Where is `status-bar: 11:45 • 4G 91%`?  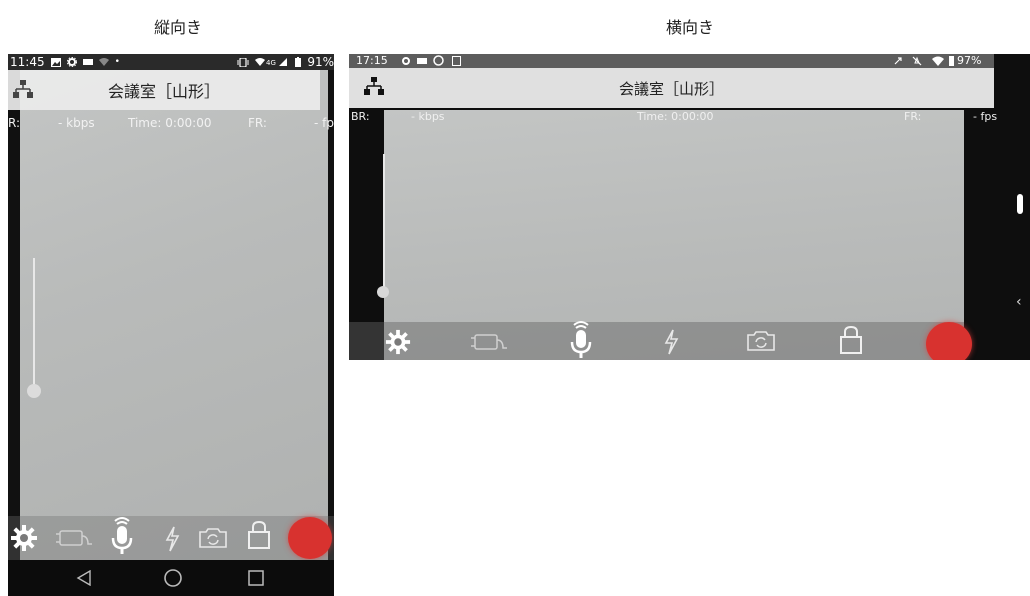
status-bar: 11:45 • 4G 91% is located at coordinates (171, 62).